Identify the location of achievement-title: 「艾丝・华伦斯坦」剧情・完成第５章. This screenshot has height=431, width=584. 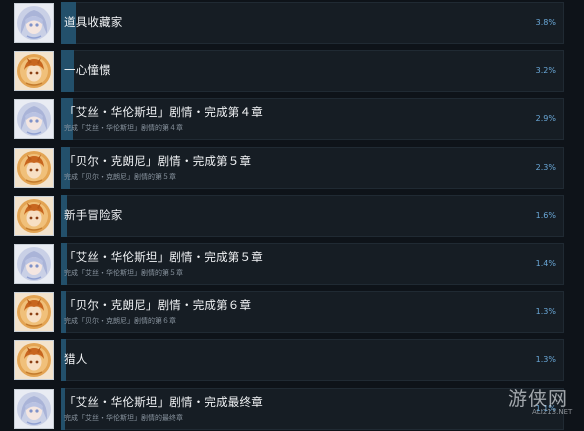
(163, 257).